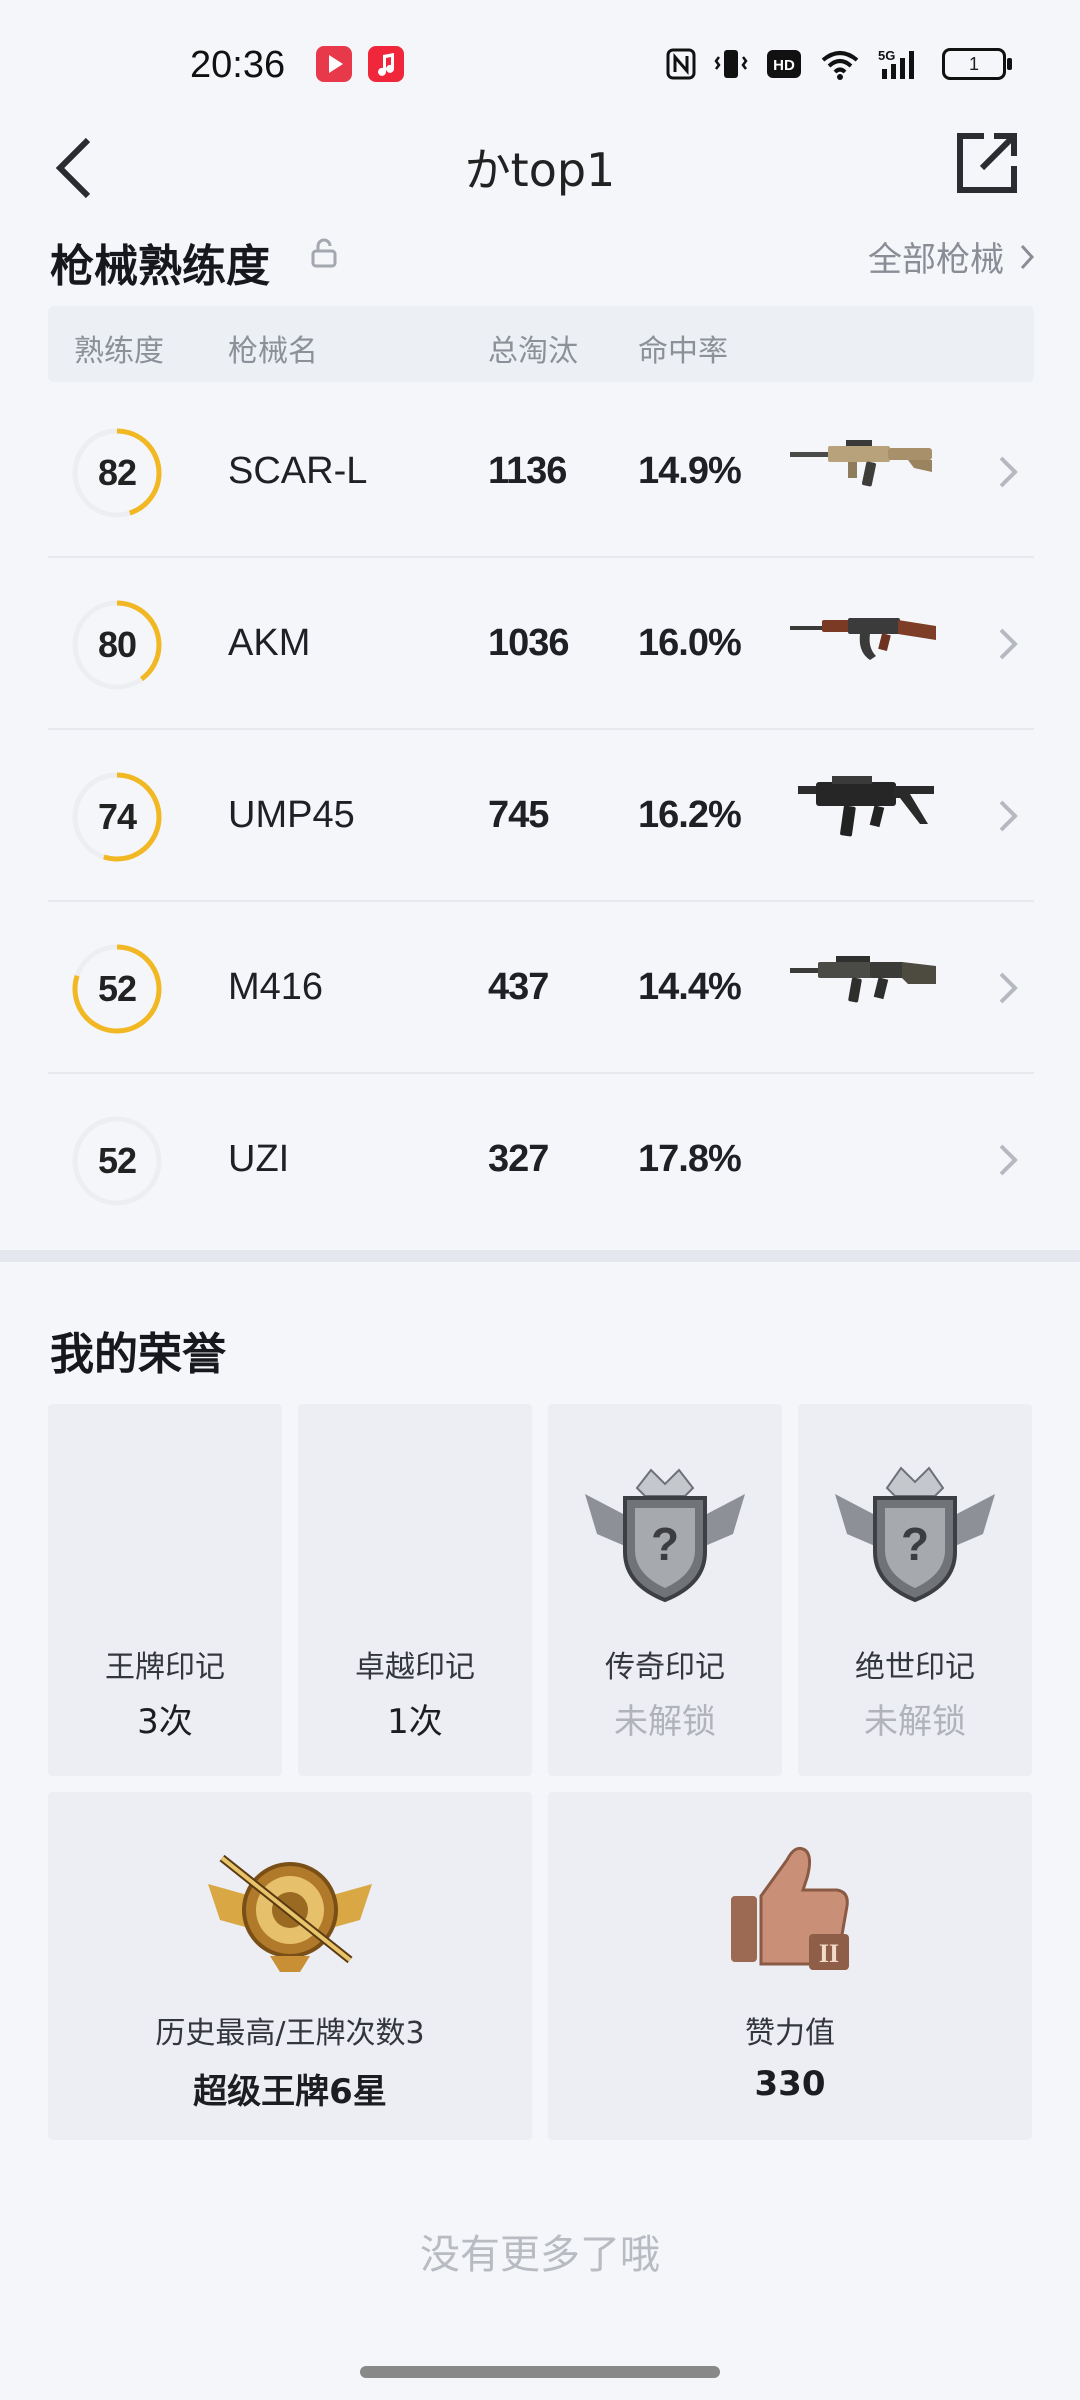  I want to click on weapon-row: 52 M416 437 14.4%, so click(541, 988).